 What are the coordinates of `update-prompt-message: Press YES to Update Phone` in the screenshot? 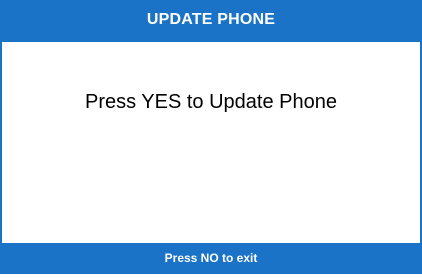 It's located at (210, 102).